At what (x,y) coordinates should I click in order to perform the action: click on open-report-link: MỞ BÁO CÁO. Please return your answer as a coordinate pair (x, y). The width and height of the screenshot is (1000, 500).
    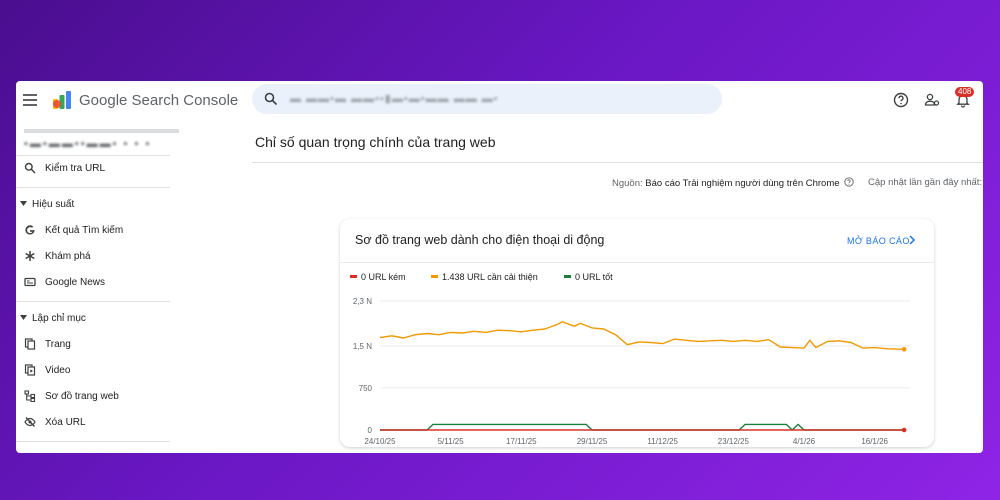
    Looking at the image, I should click on (878, 241).